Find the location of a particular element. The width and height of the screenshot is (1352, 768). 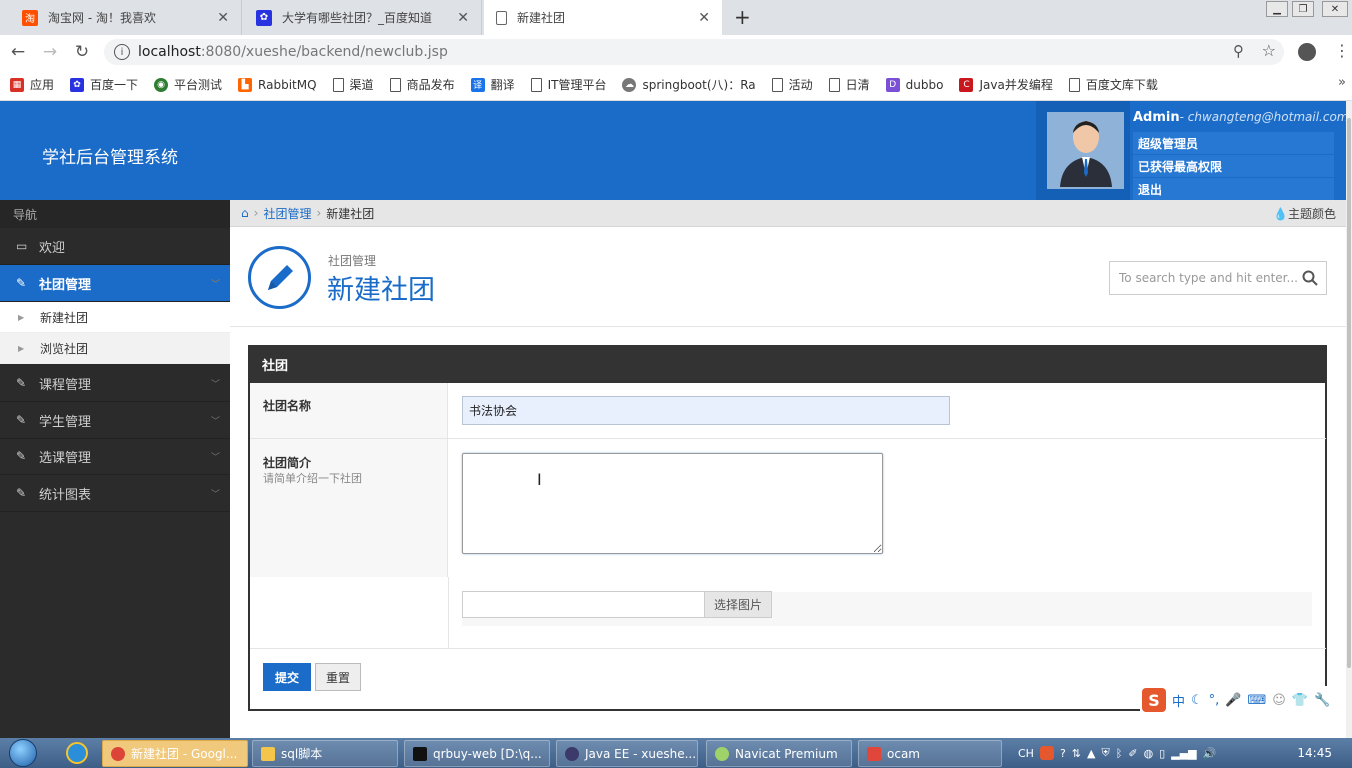

bookmark-it-platform: IT管理平台 is located at coordinates (568, 84).